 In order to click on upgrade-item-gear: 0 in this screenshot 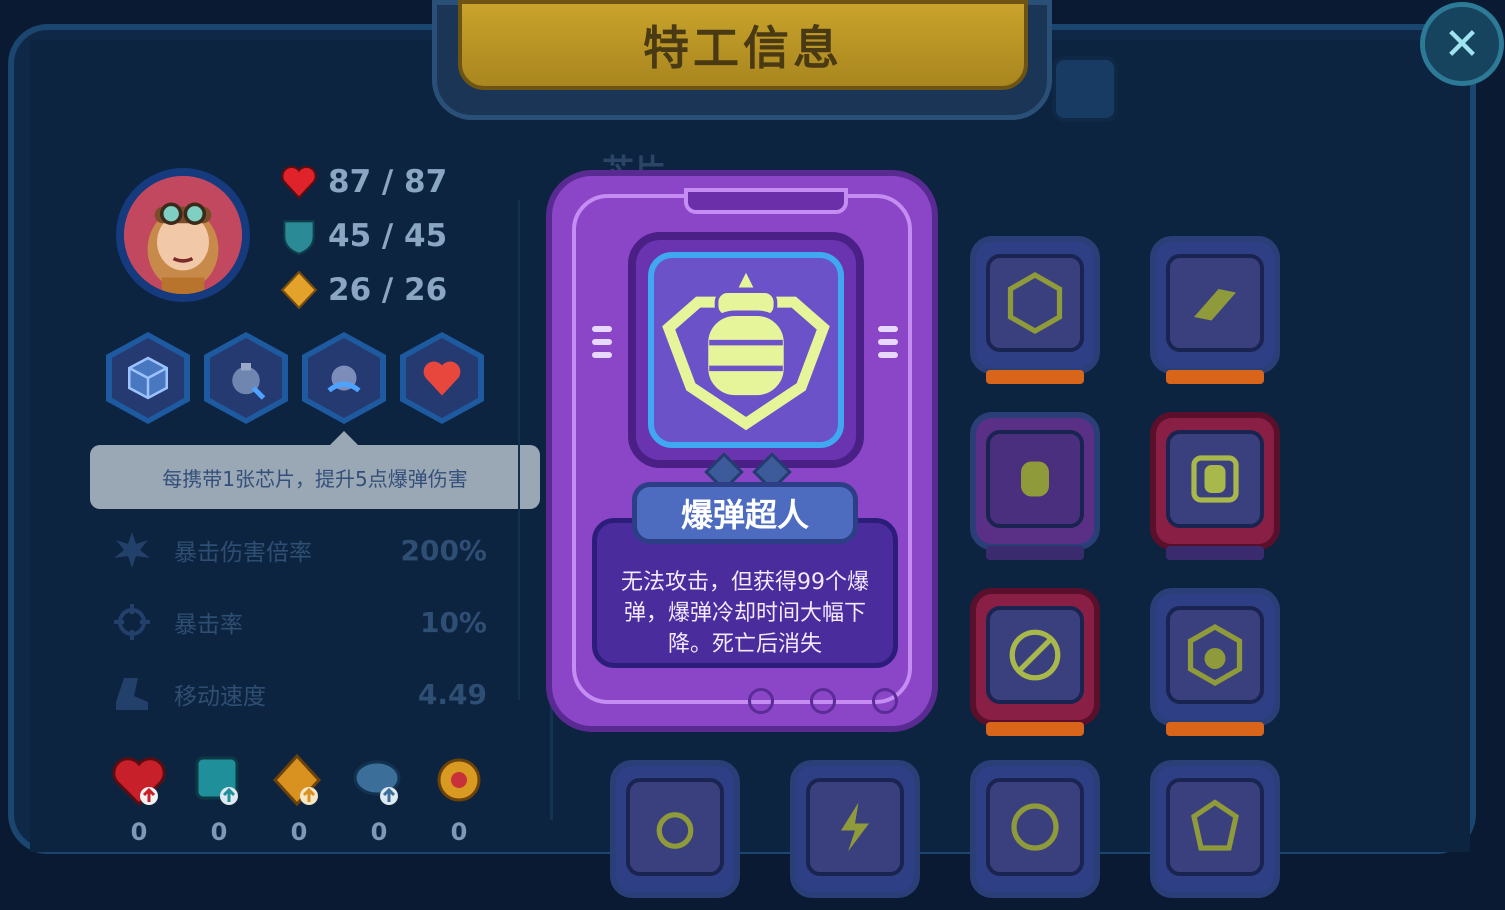, I will do `click(459, 799)`.